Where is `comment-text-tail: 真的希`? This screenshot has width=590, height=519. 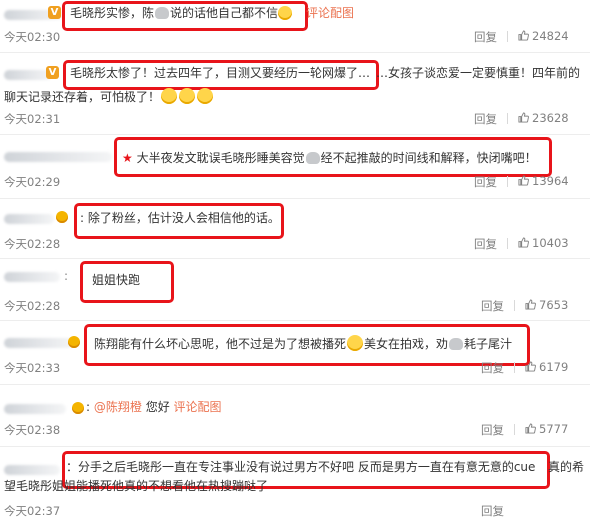 comment-text-tail: 真的希 is located at coordinates (566, 467).